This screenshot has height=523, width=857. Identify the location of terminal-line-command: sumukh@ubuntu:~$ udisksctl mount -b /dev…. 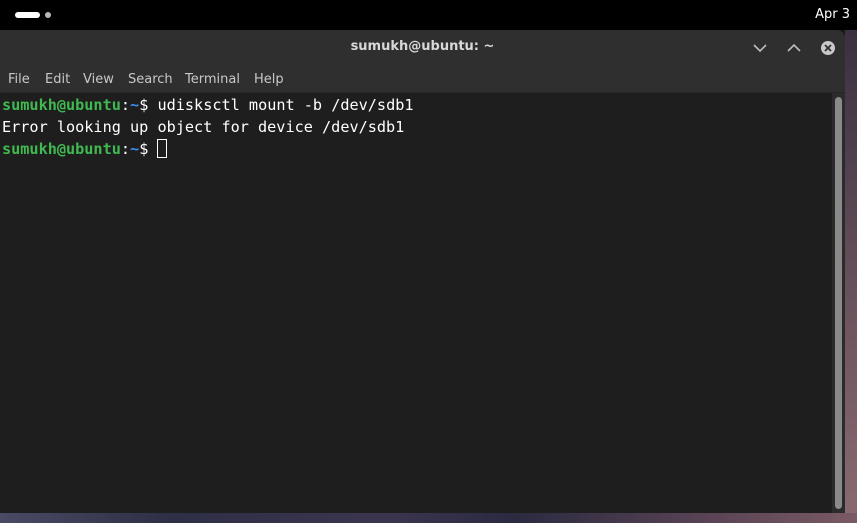
(208, 105).